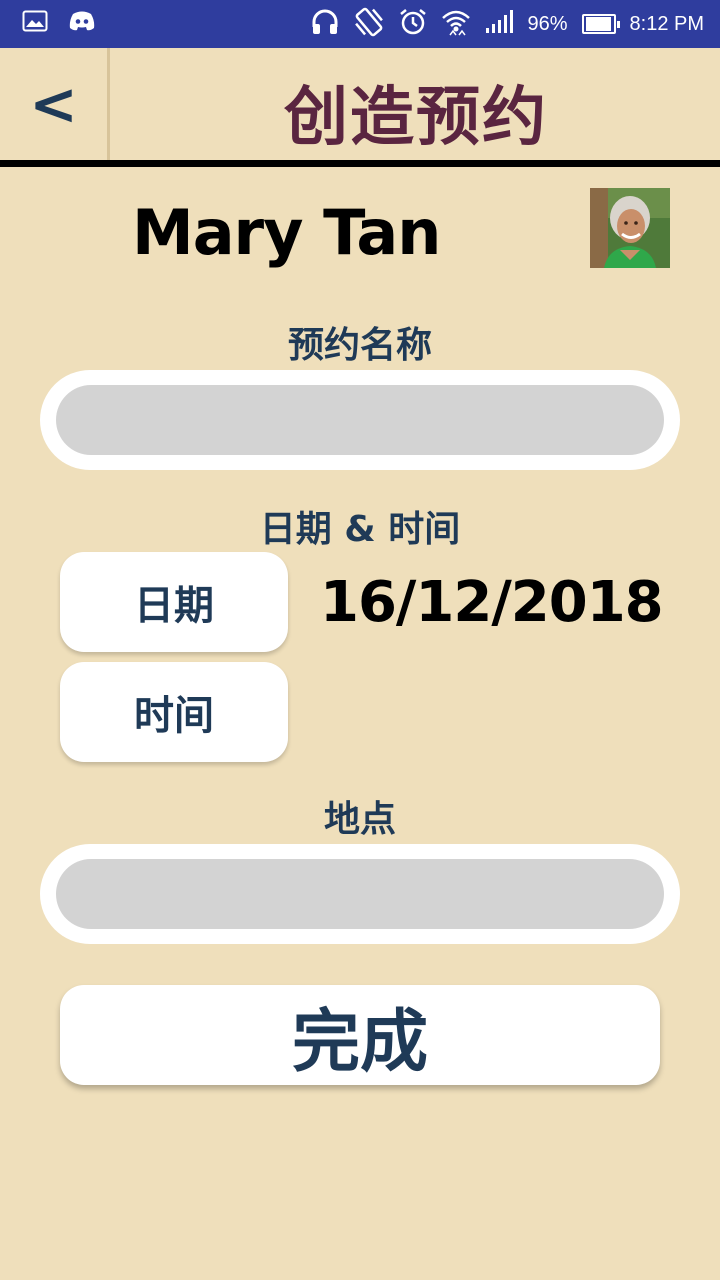  Describe the element at coordinates (35, 23) in the screenshot. I see `gallery-icon` at that location.